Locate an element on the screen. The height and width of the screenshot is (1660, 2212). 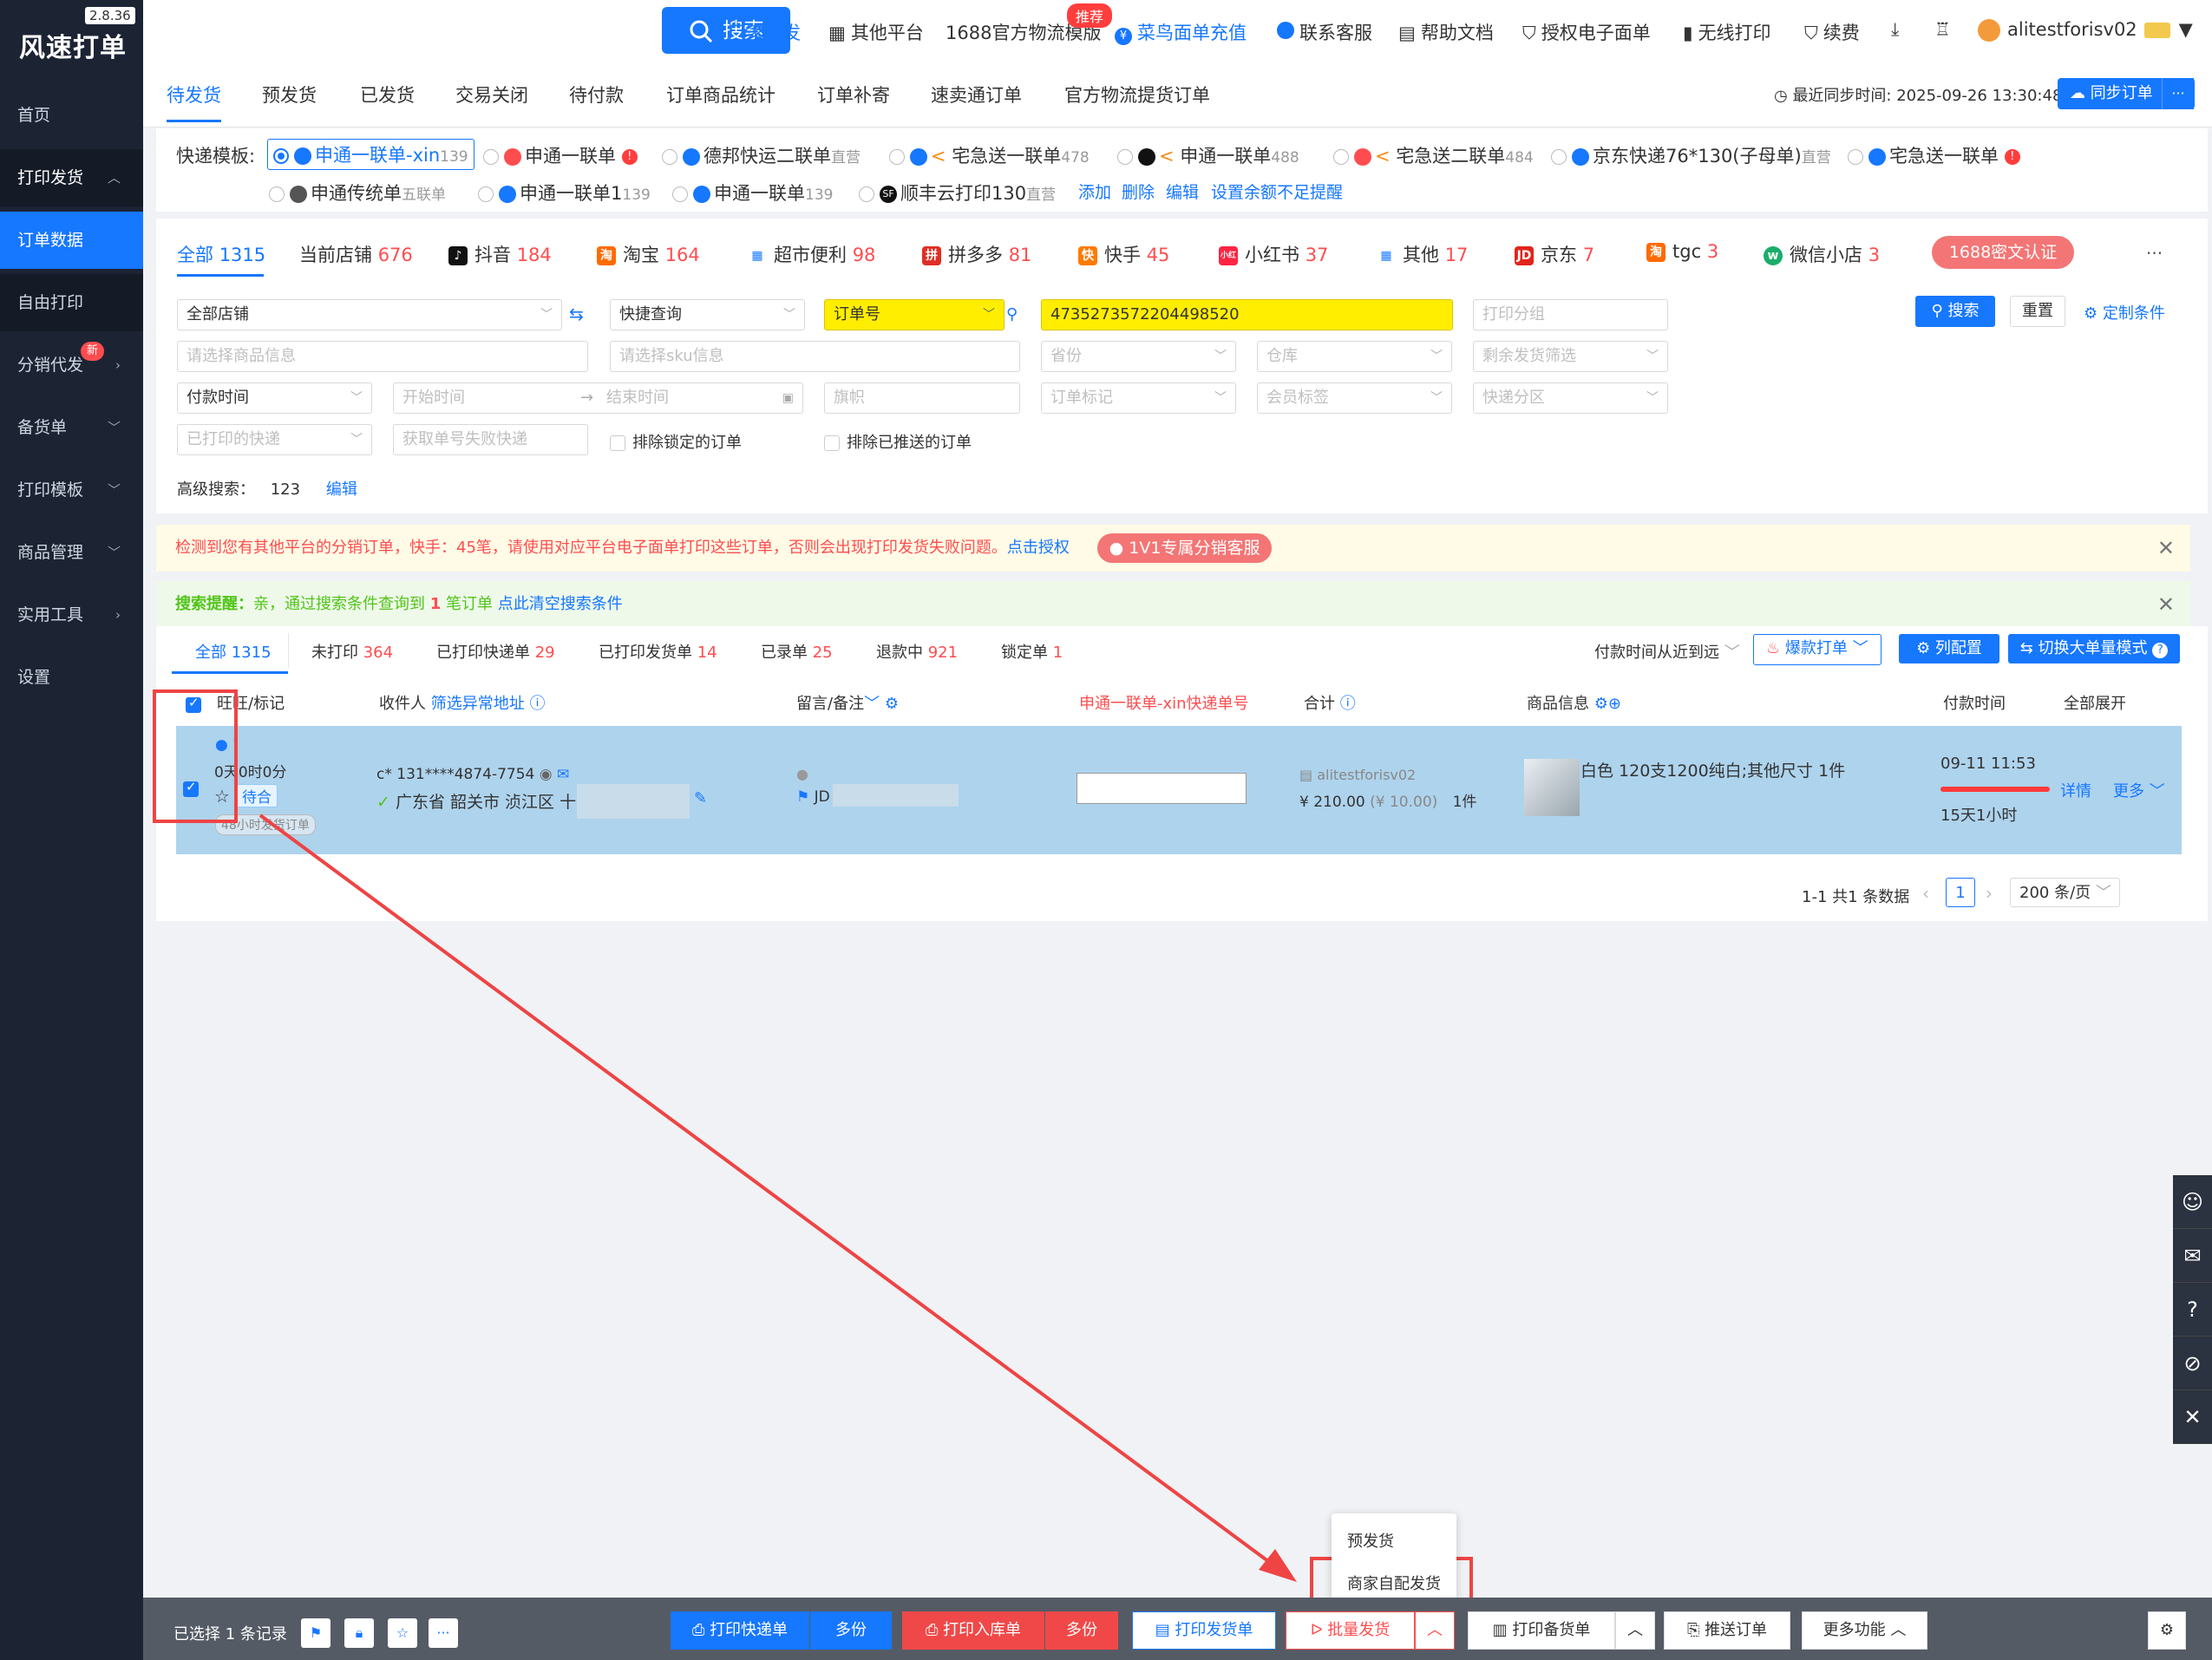
print-ship-button: ▤ 打印发货单 is located at coordinates (1204, 1630).